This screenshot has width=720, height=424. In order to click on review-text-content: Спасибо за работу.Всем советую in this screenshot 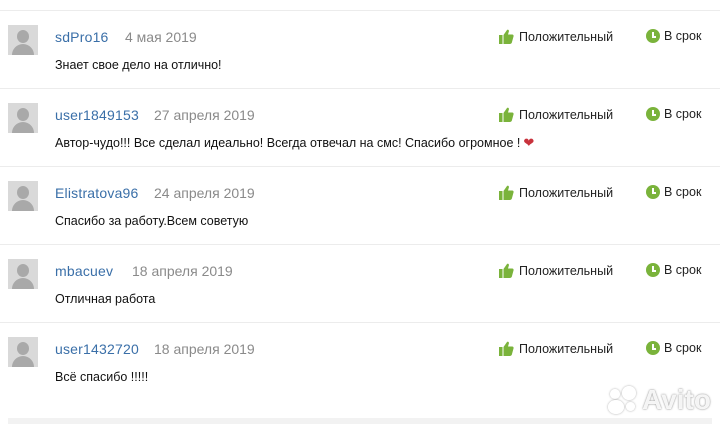, I will do `click(152, 221)`.